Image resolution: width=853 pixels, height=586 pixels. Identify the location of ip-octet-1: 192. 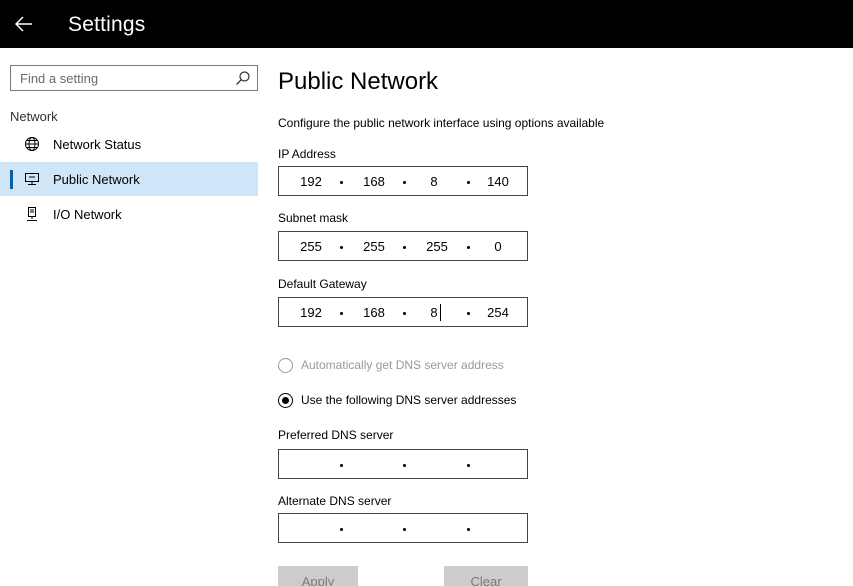
(311, 181).